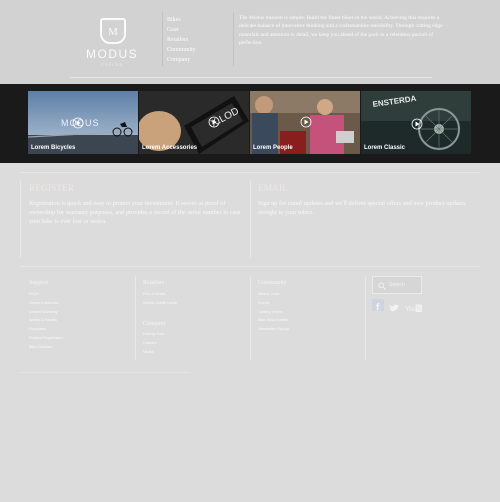 This screenshot has height=502, width=500. I want to click on nav-item-community: Community, so click(181, 50).